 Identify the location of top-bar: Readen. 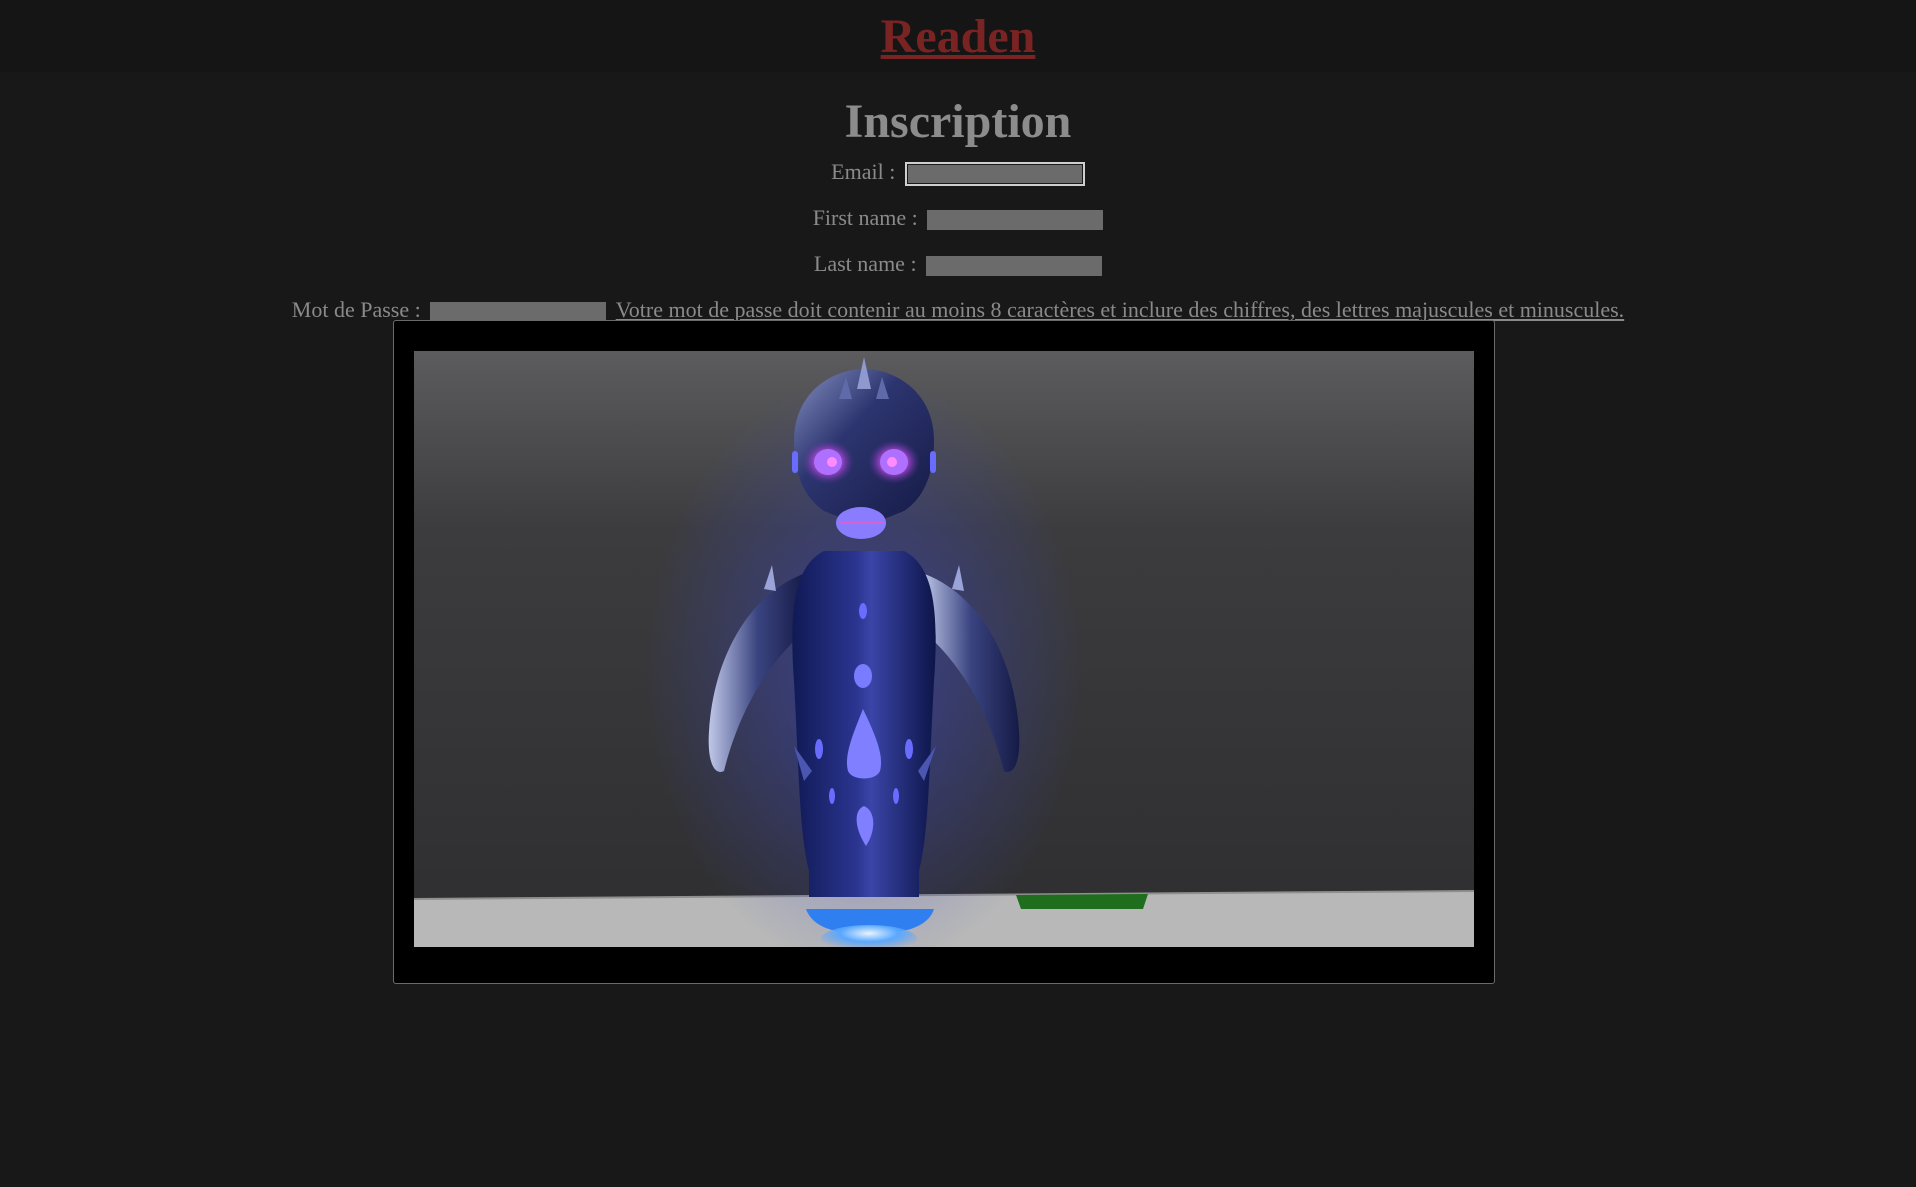
(958, 36).